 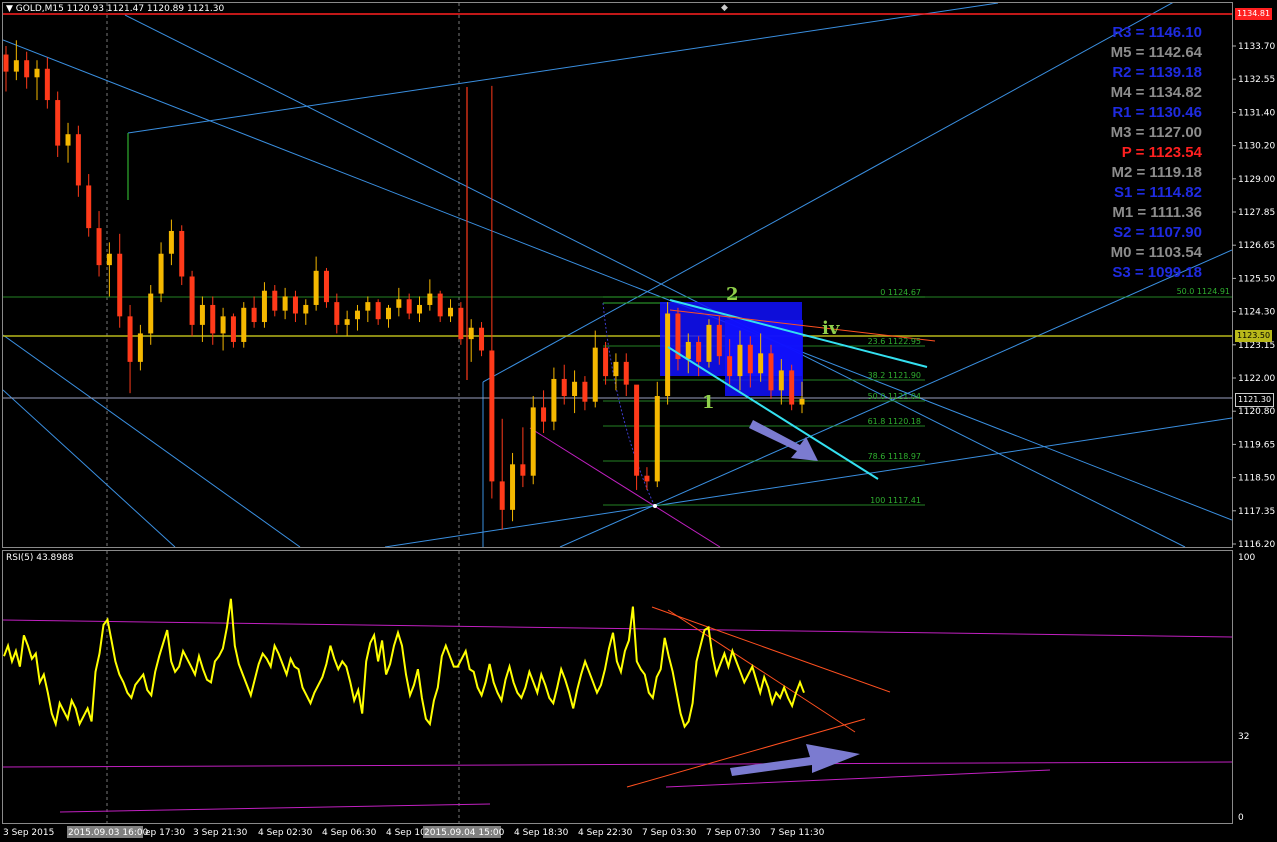 I want to click on magenta-trendline, so click(x=625, y=487).